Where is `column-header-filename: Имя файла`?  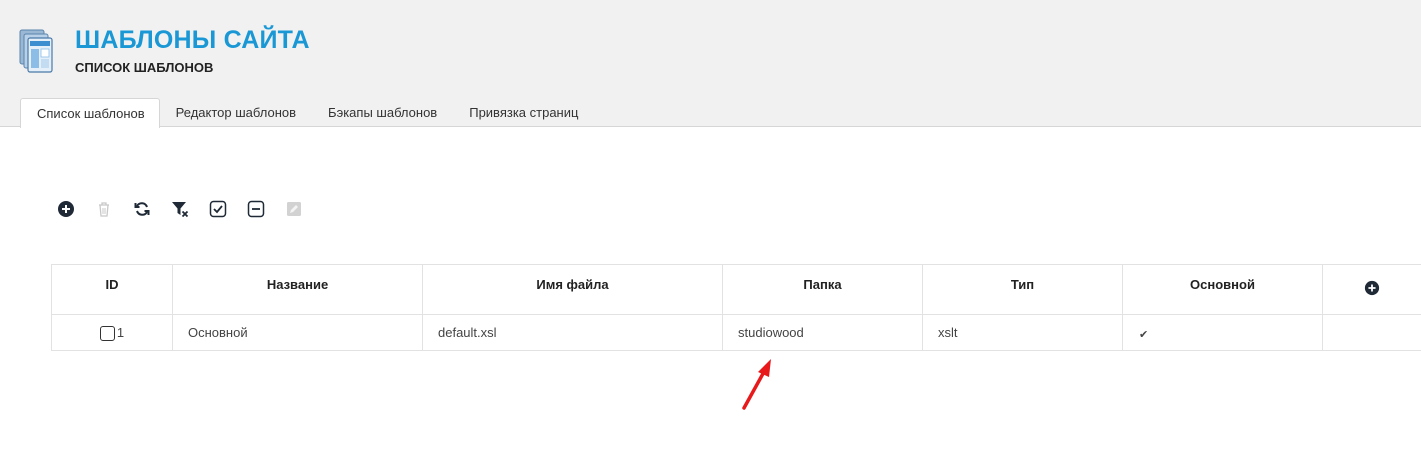 column-header-filename: Имя файла is located at coordinates (572, 289).